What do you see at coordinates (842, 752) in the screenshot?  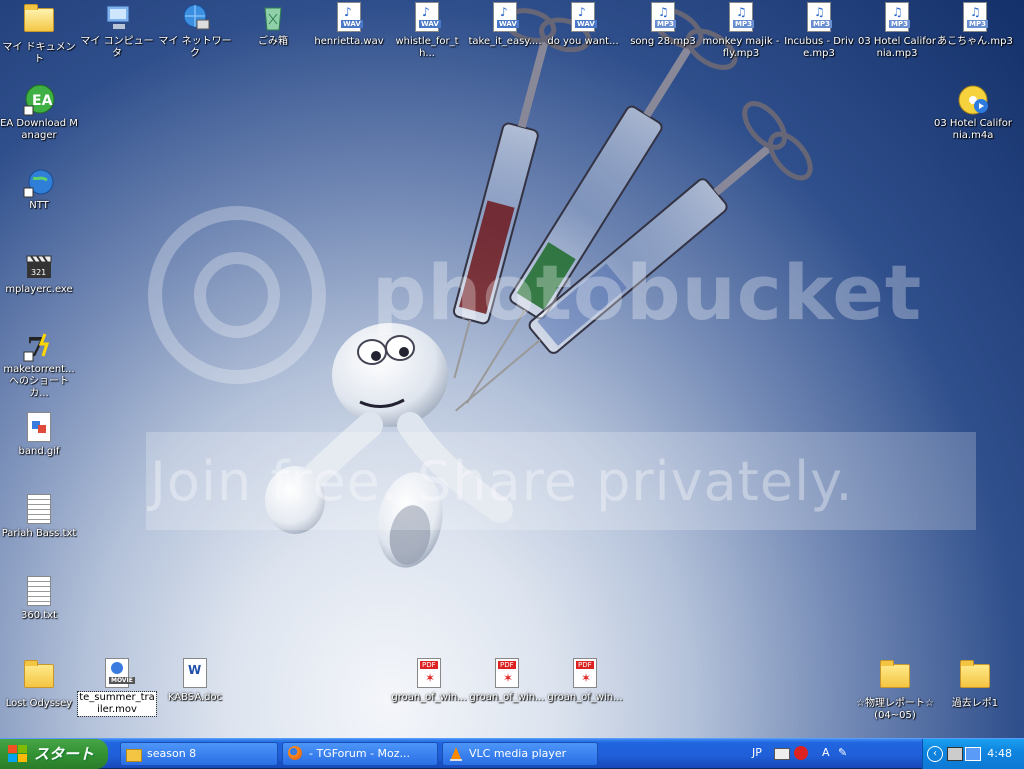 I see `ime-tool-icon: ✎` at bounding box center [842, 752].